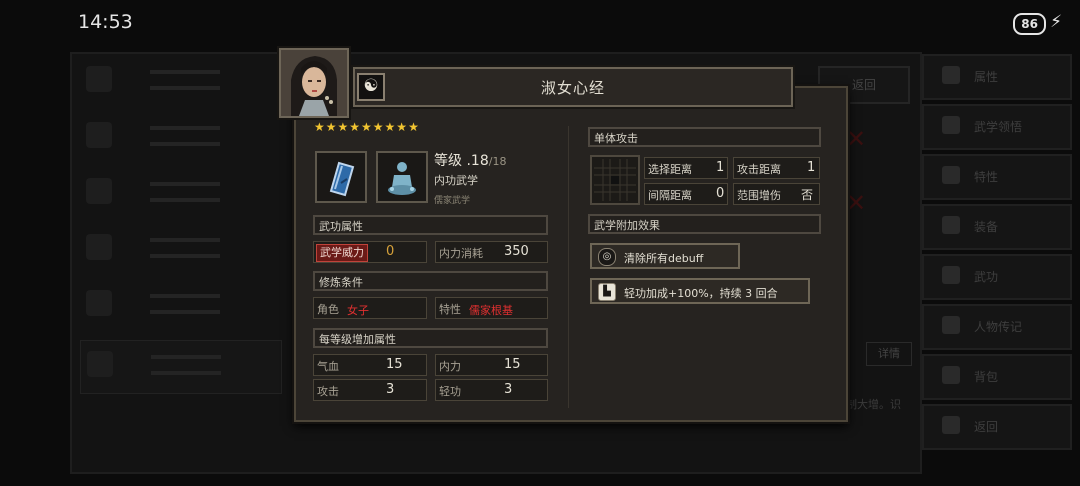 The width and height of the screenshot is (1080, 486). Describe the element at coordinates (452, 161) in the screenshot. I see `level-label: 等级 .` at that location.